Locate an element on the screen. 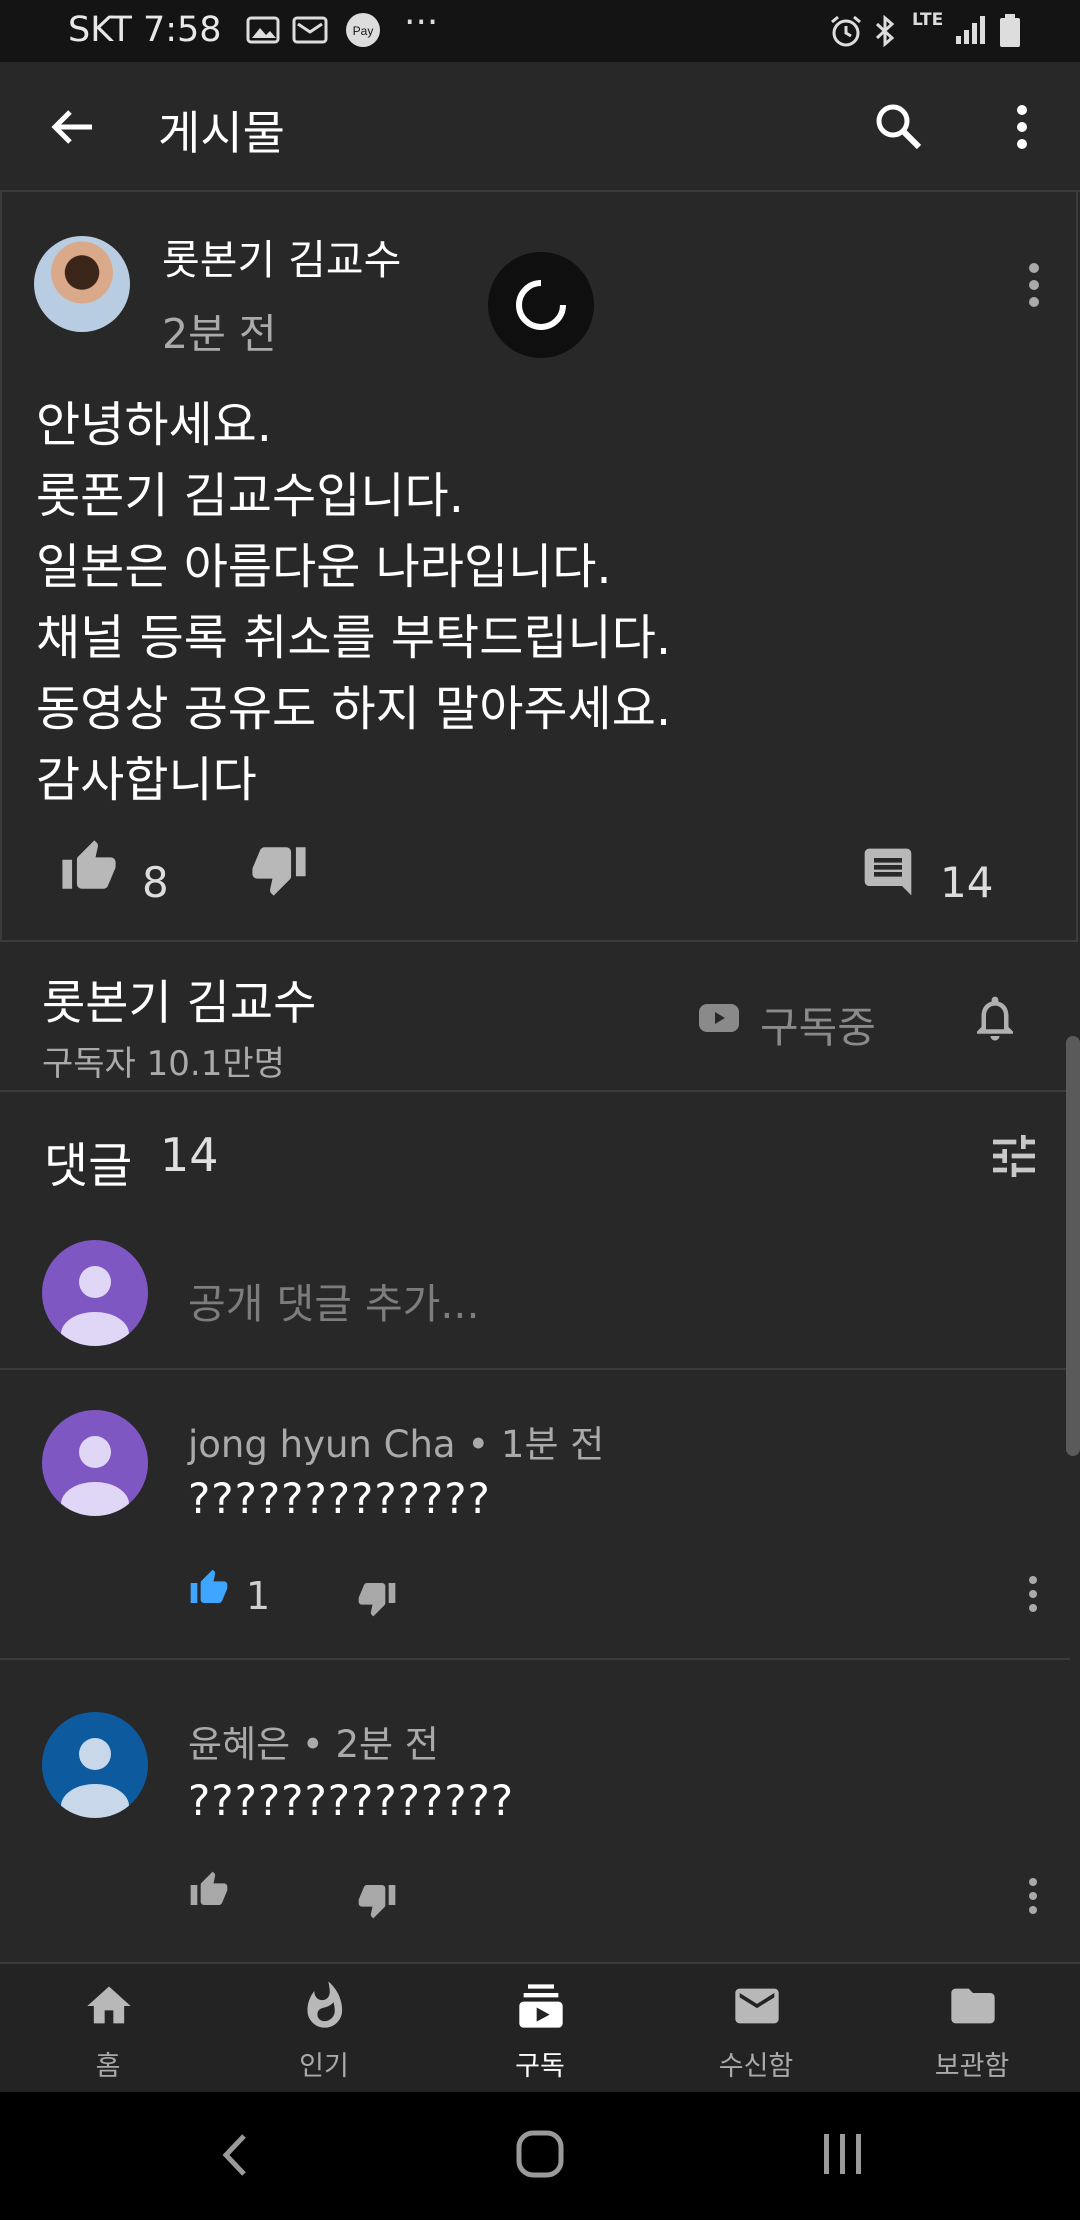  lte-icon: LTE is located at coordinates (928, 20).